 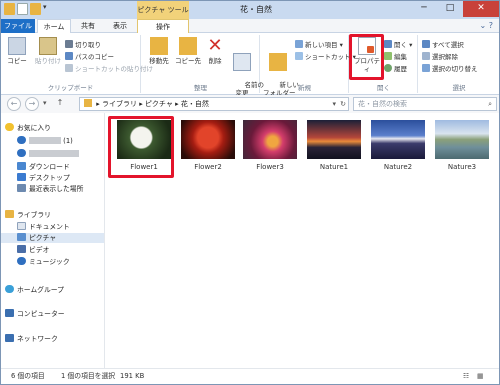 What do you see at coordinates (450, 9) in the screenshot?
I see `maximize-button: □` at bounding box center [450, 9].